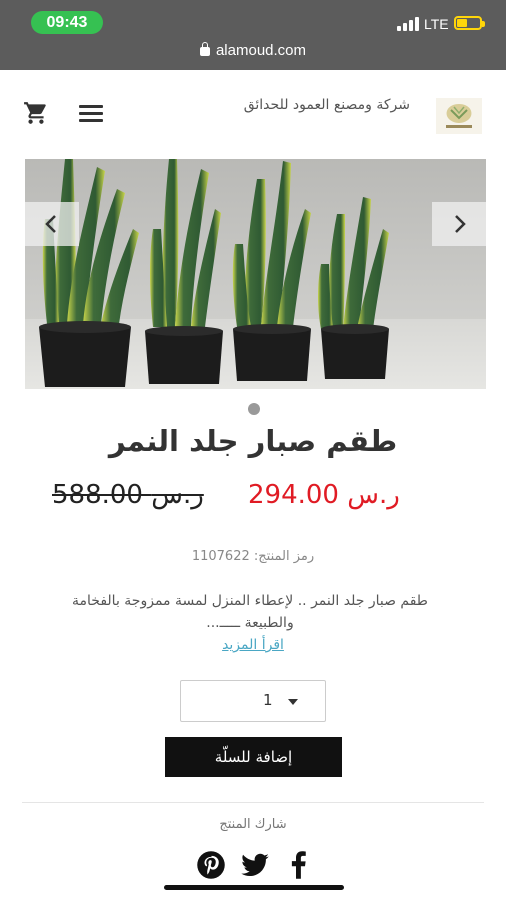 The width and height of the screenshot is (506, 900). Describe the element at coordinates (253, 802) in the screenshot. I see `divider` at that location.